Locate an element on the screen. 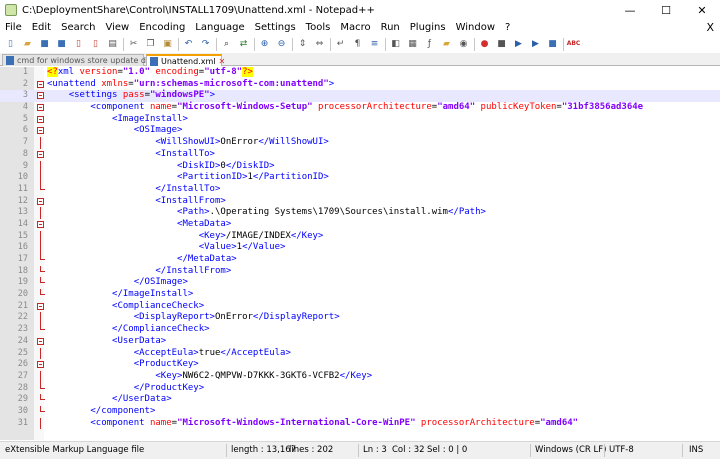 Image resolution: width=720 pixels, height=459 pixels. code-line: 19 </OSImage> is located at coordinates (360, 283).